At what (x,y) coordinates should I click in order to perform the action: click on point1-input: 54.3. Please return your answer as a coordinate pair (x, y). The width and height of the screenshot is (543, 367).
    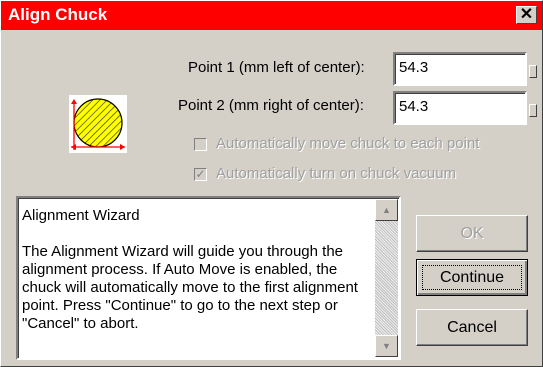
    Looking at the image, I should click on (460, 69).